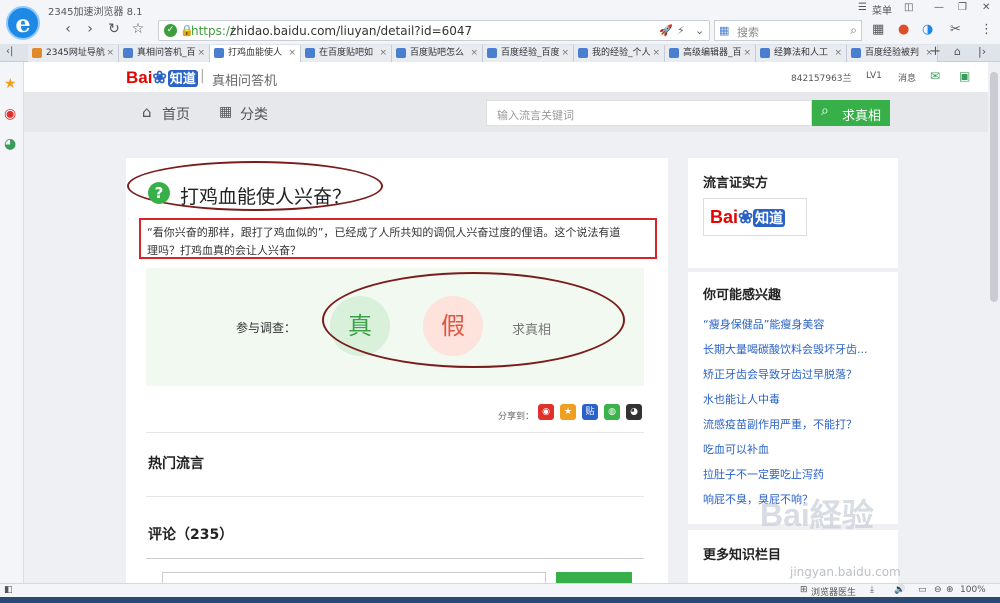 The height and width of the screenshot is (603, 1000). I want to click on browser-search-box: ▦ 搜索 ⌕, so click(788, 30).